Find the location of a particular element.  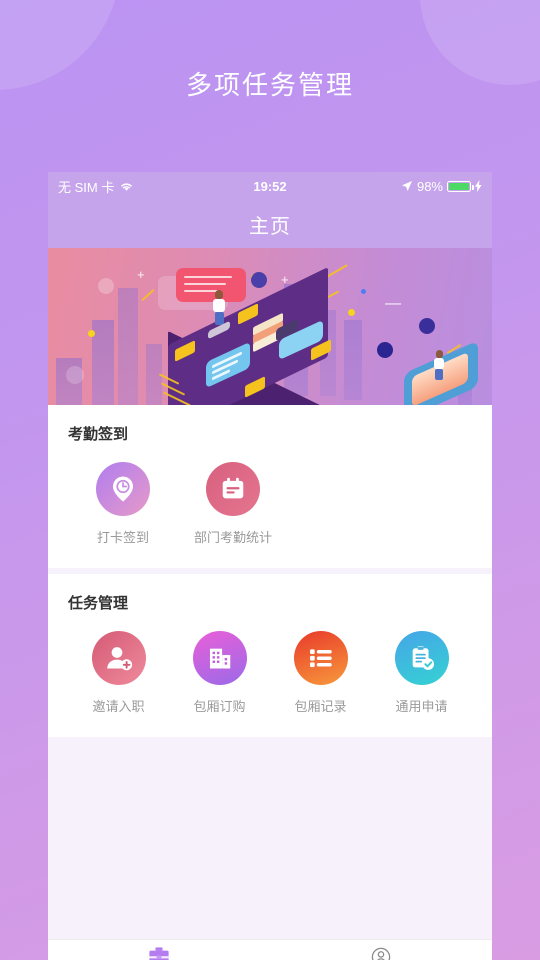

briefcase-icon is located at coordinates (159, 953).